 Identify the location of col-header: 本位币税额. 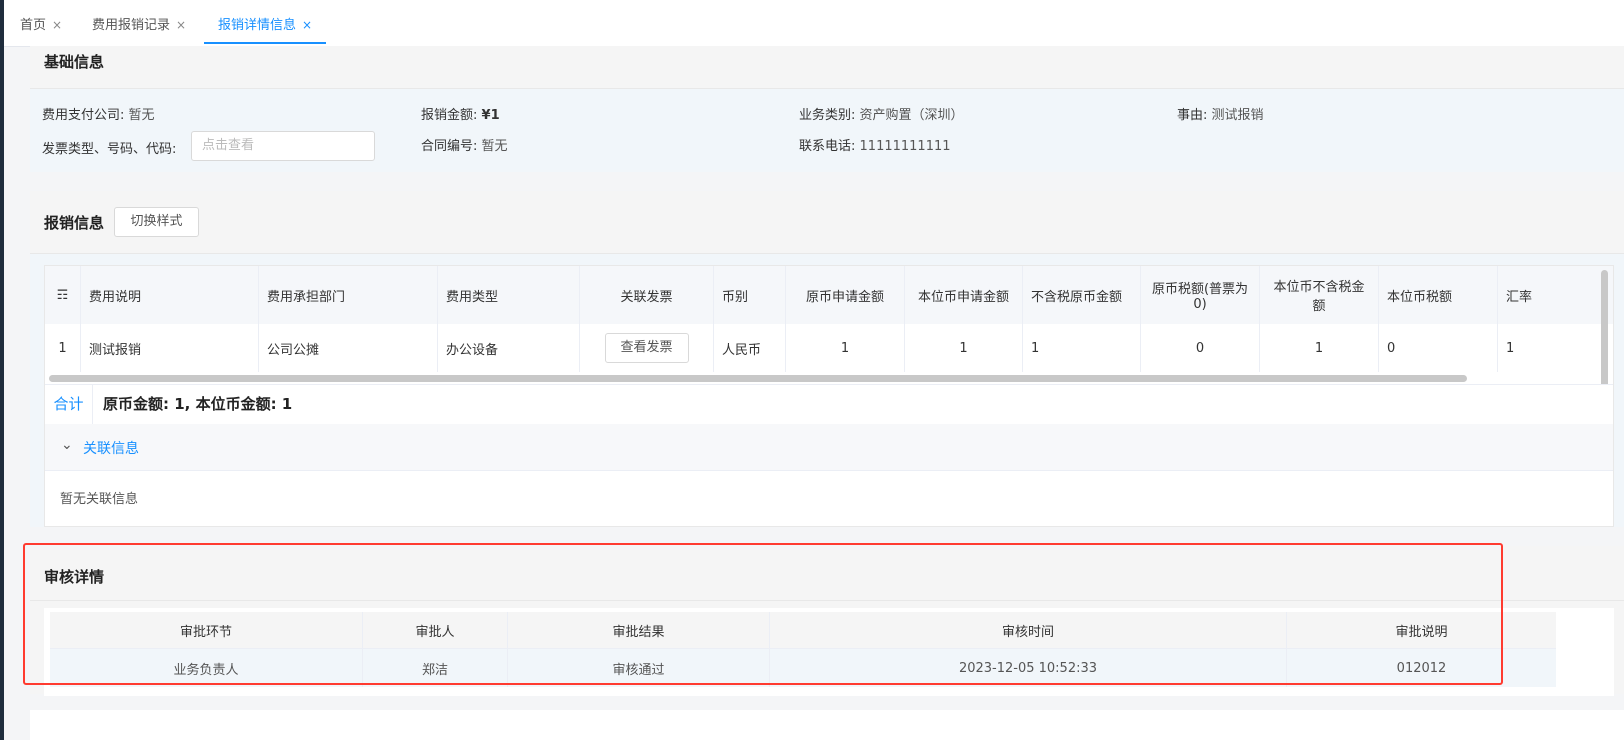
(1438, 295).